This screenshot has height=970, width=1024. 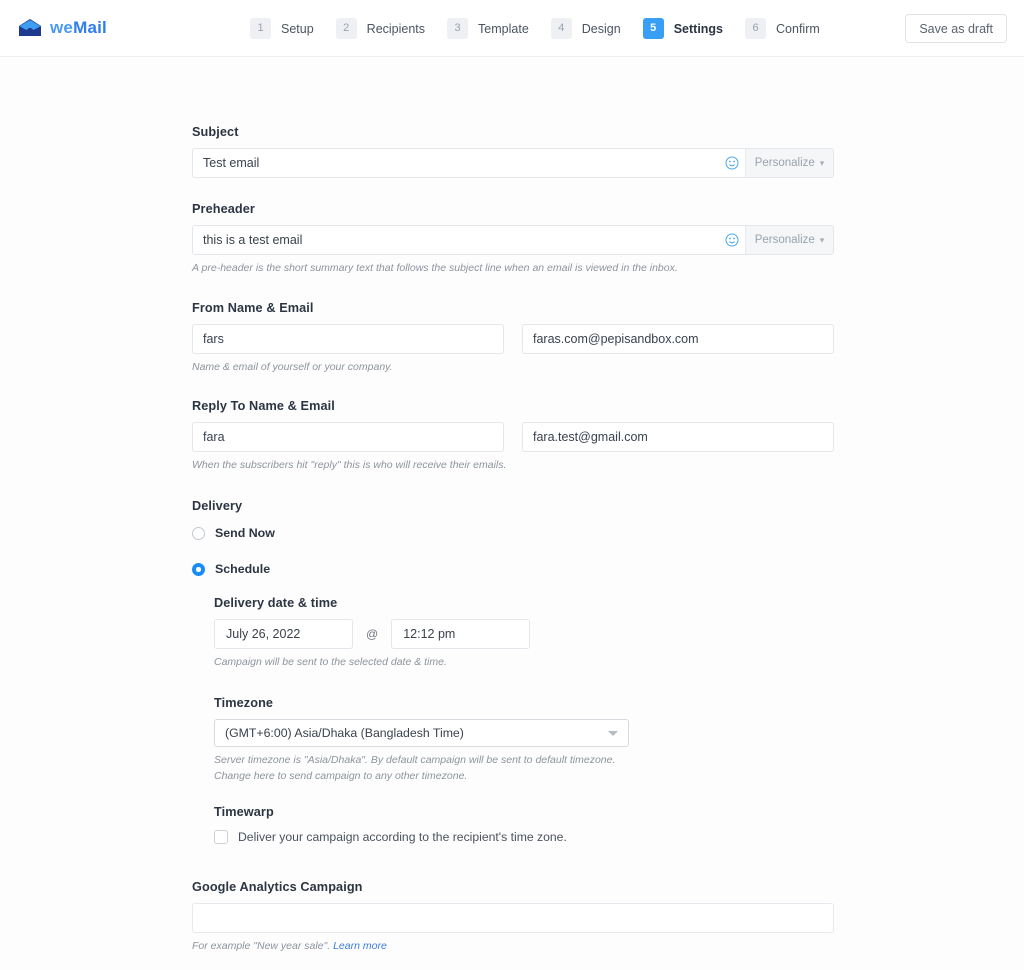 What do you see at coordinates (221, 836) in the screenshot?
I see `timewarp-checkbox` at bounding box center [221, 836].